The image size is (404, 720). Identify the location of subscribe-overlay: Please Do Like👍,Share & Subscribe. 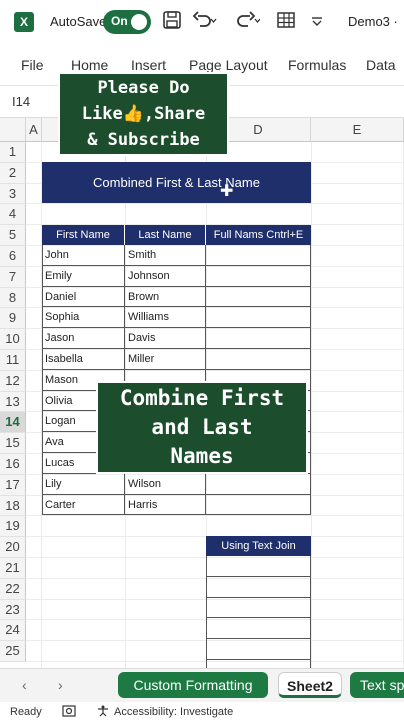
(143, 114).